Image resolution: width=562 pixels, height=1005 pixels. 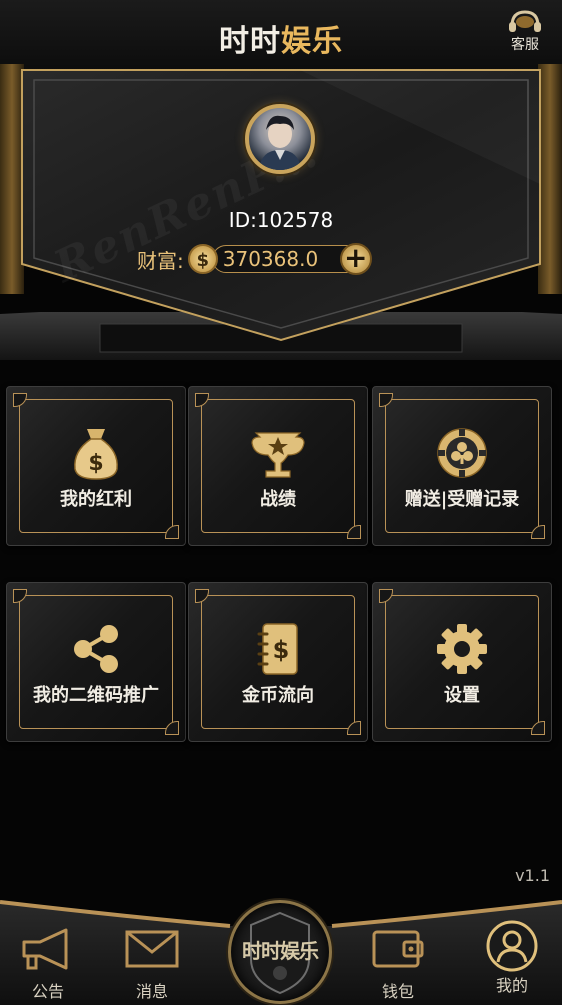 I want to click on nav-label: 钱包, so click(x=397, y=991).